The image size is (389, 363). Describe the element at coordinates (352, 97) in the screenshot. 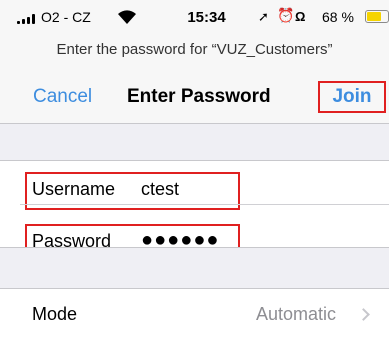

I see `join-button: Join` at that location.